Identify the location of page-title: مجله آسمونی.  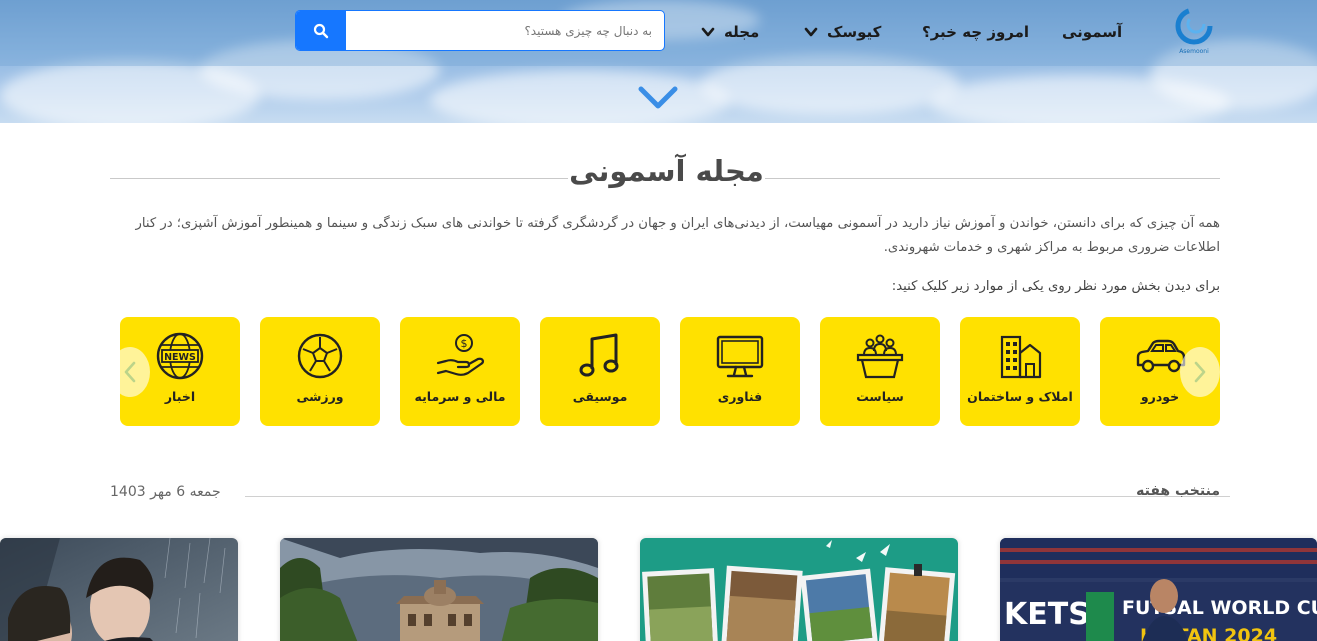
(666, 171).